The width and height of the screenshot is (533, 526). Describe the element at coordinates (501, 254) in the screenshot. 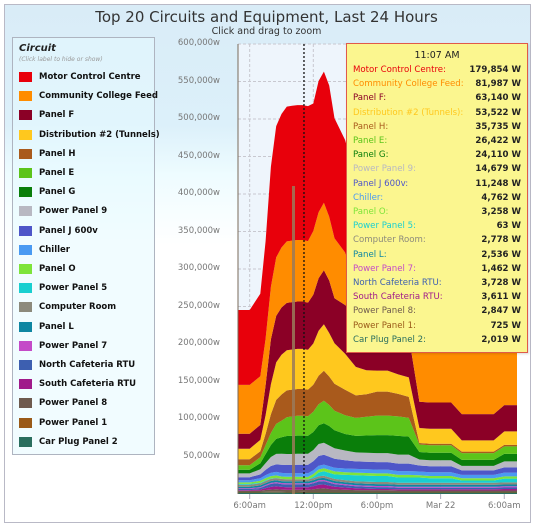

I see `tooltip-series-value: 2,536 W` at that location.